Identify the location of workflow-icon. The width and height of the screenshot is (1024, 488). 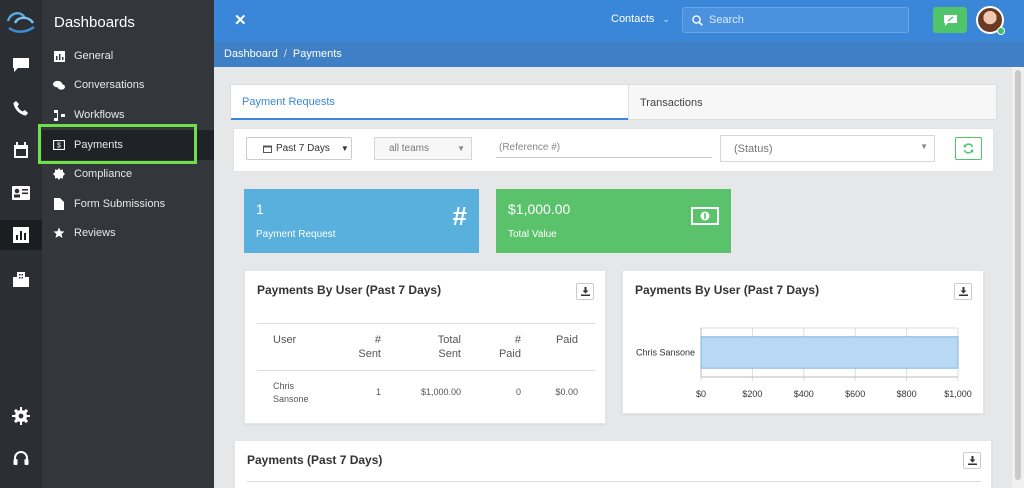
(59, 115).